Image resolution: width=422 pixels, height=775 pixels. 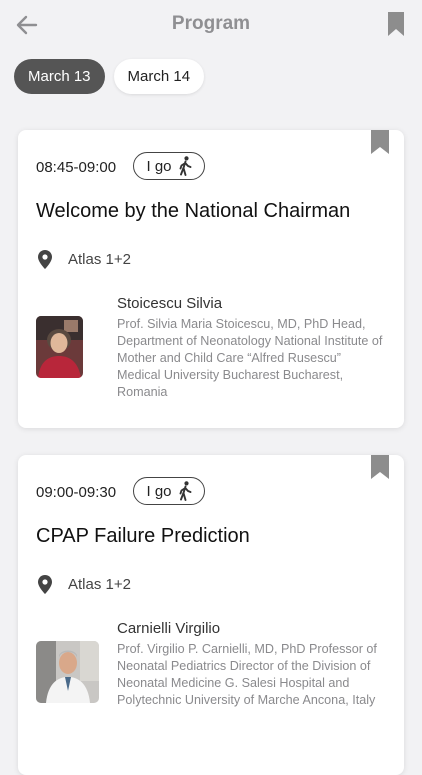 I want to click on page-title: Program, so click(x=211, y=23).